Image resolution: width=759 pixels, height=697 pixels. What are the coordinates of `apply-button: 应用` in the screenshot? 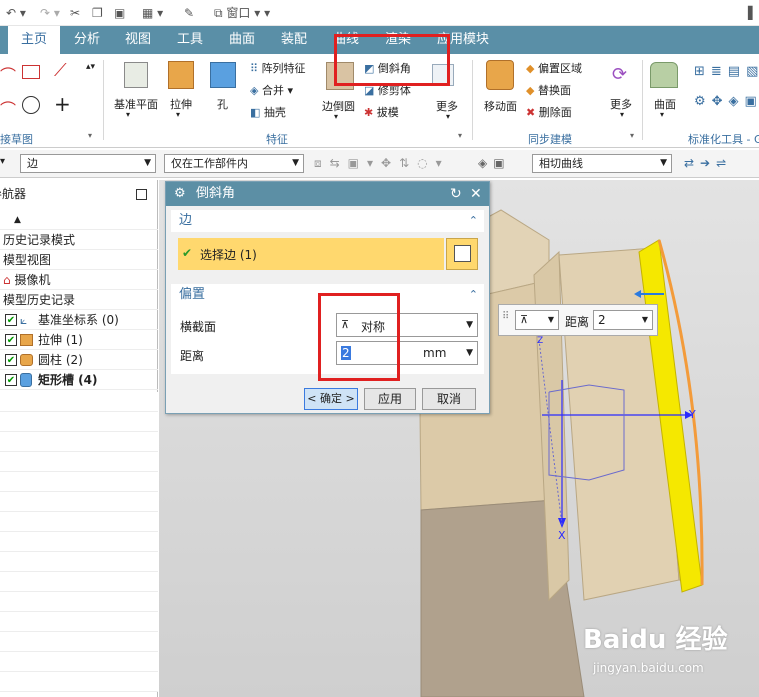 It's located at (390, 399).